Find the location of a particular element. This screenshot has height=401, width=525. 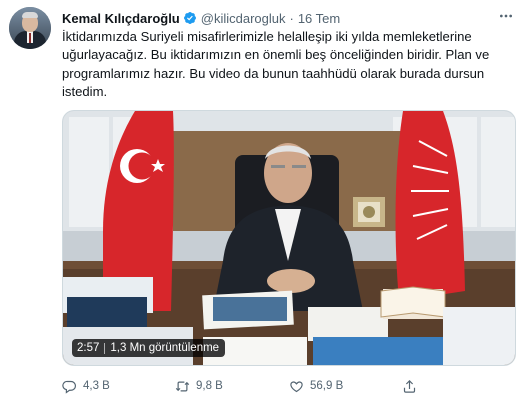

share-button is located at coordinates (412, 386).